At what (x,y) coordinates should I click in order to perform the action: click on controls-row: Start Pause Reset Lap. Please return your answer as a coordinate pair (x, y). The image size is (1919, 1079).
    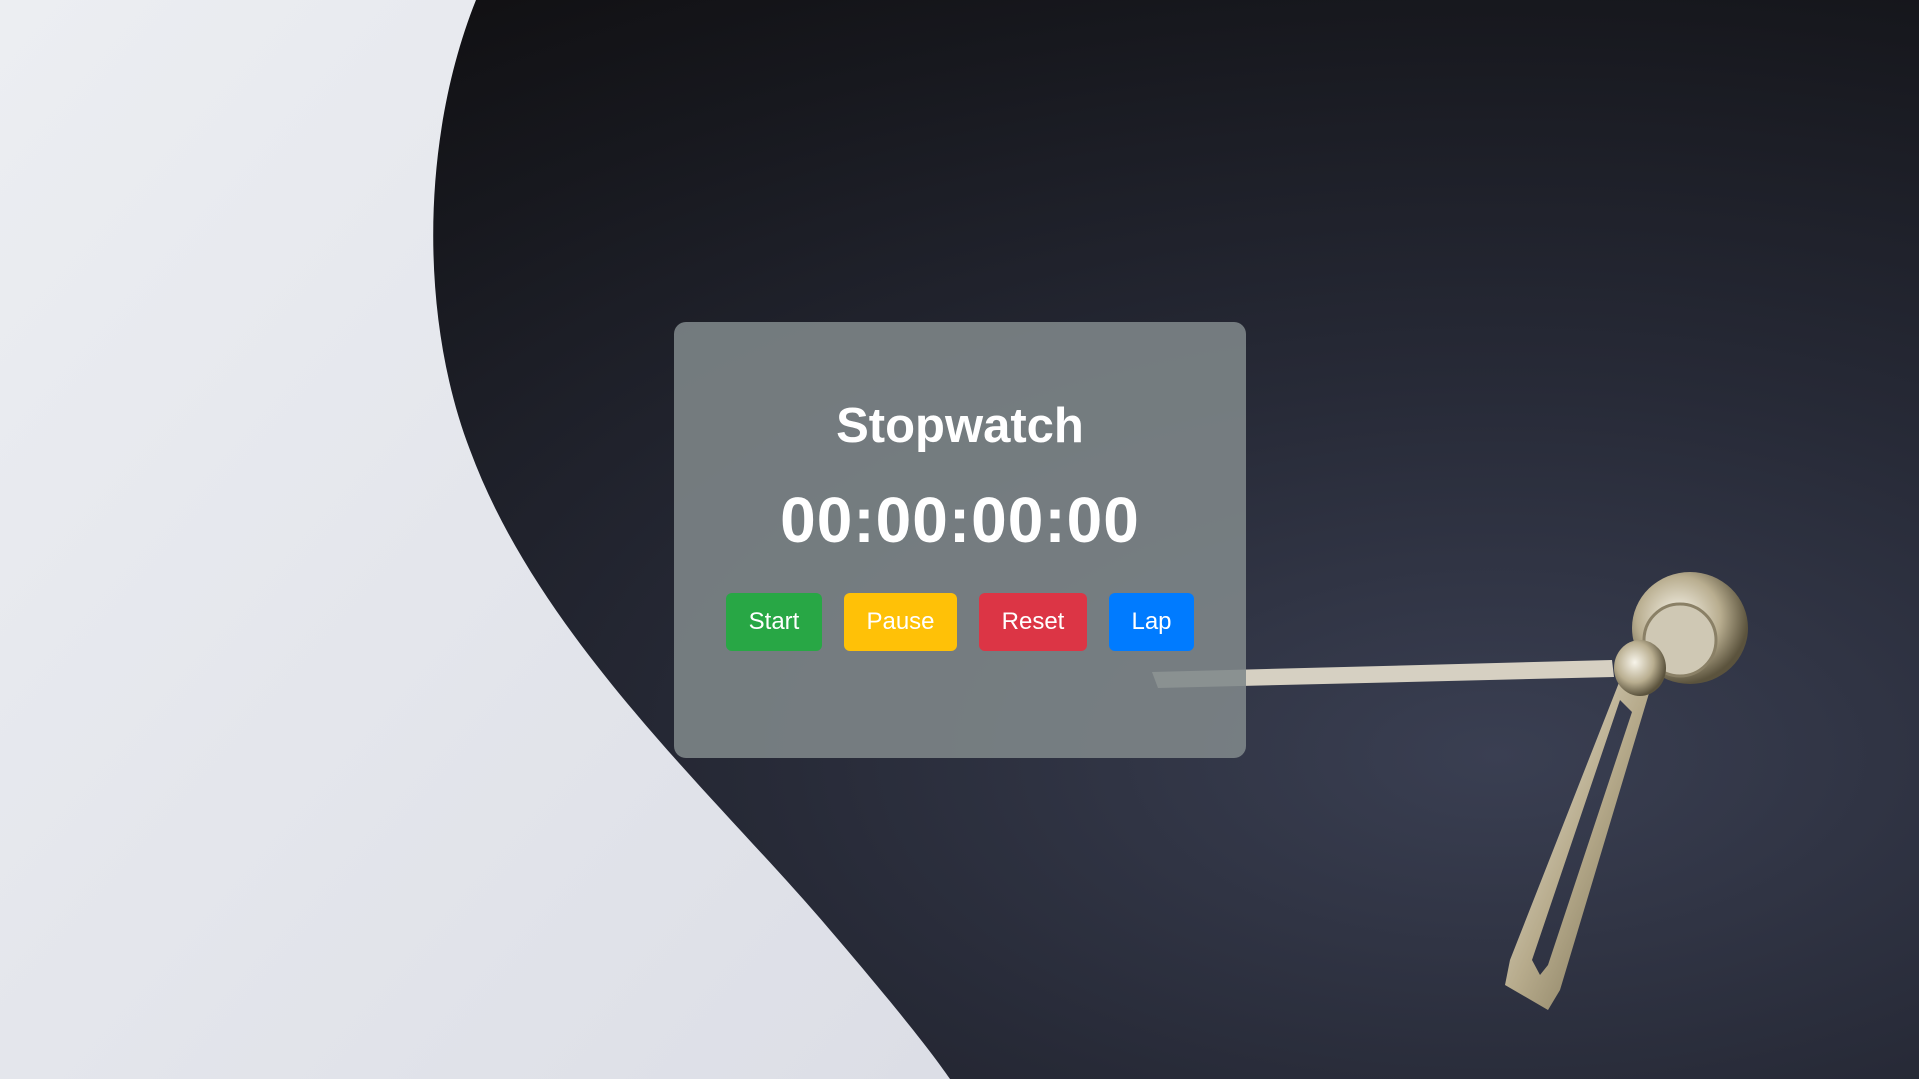
    Looking at the image, I should click on (960, 622).